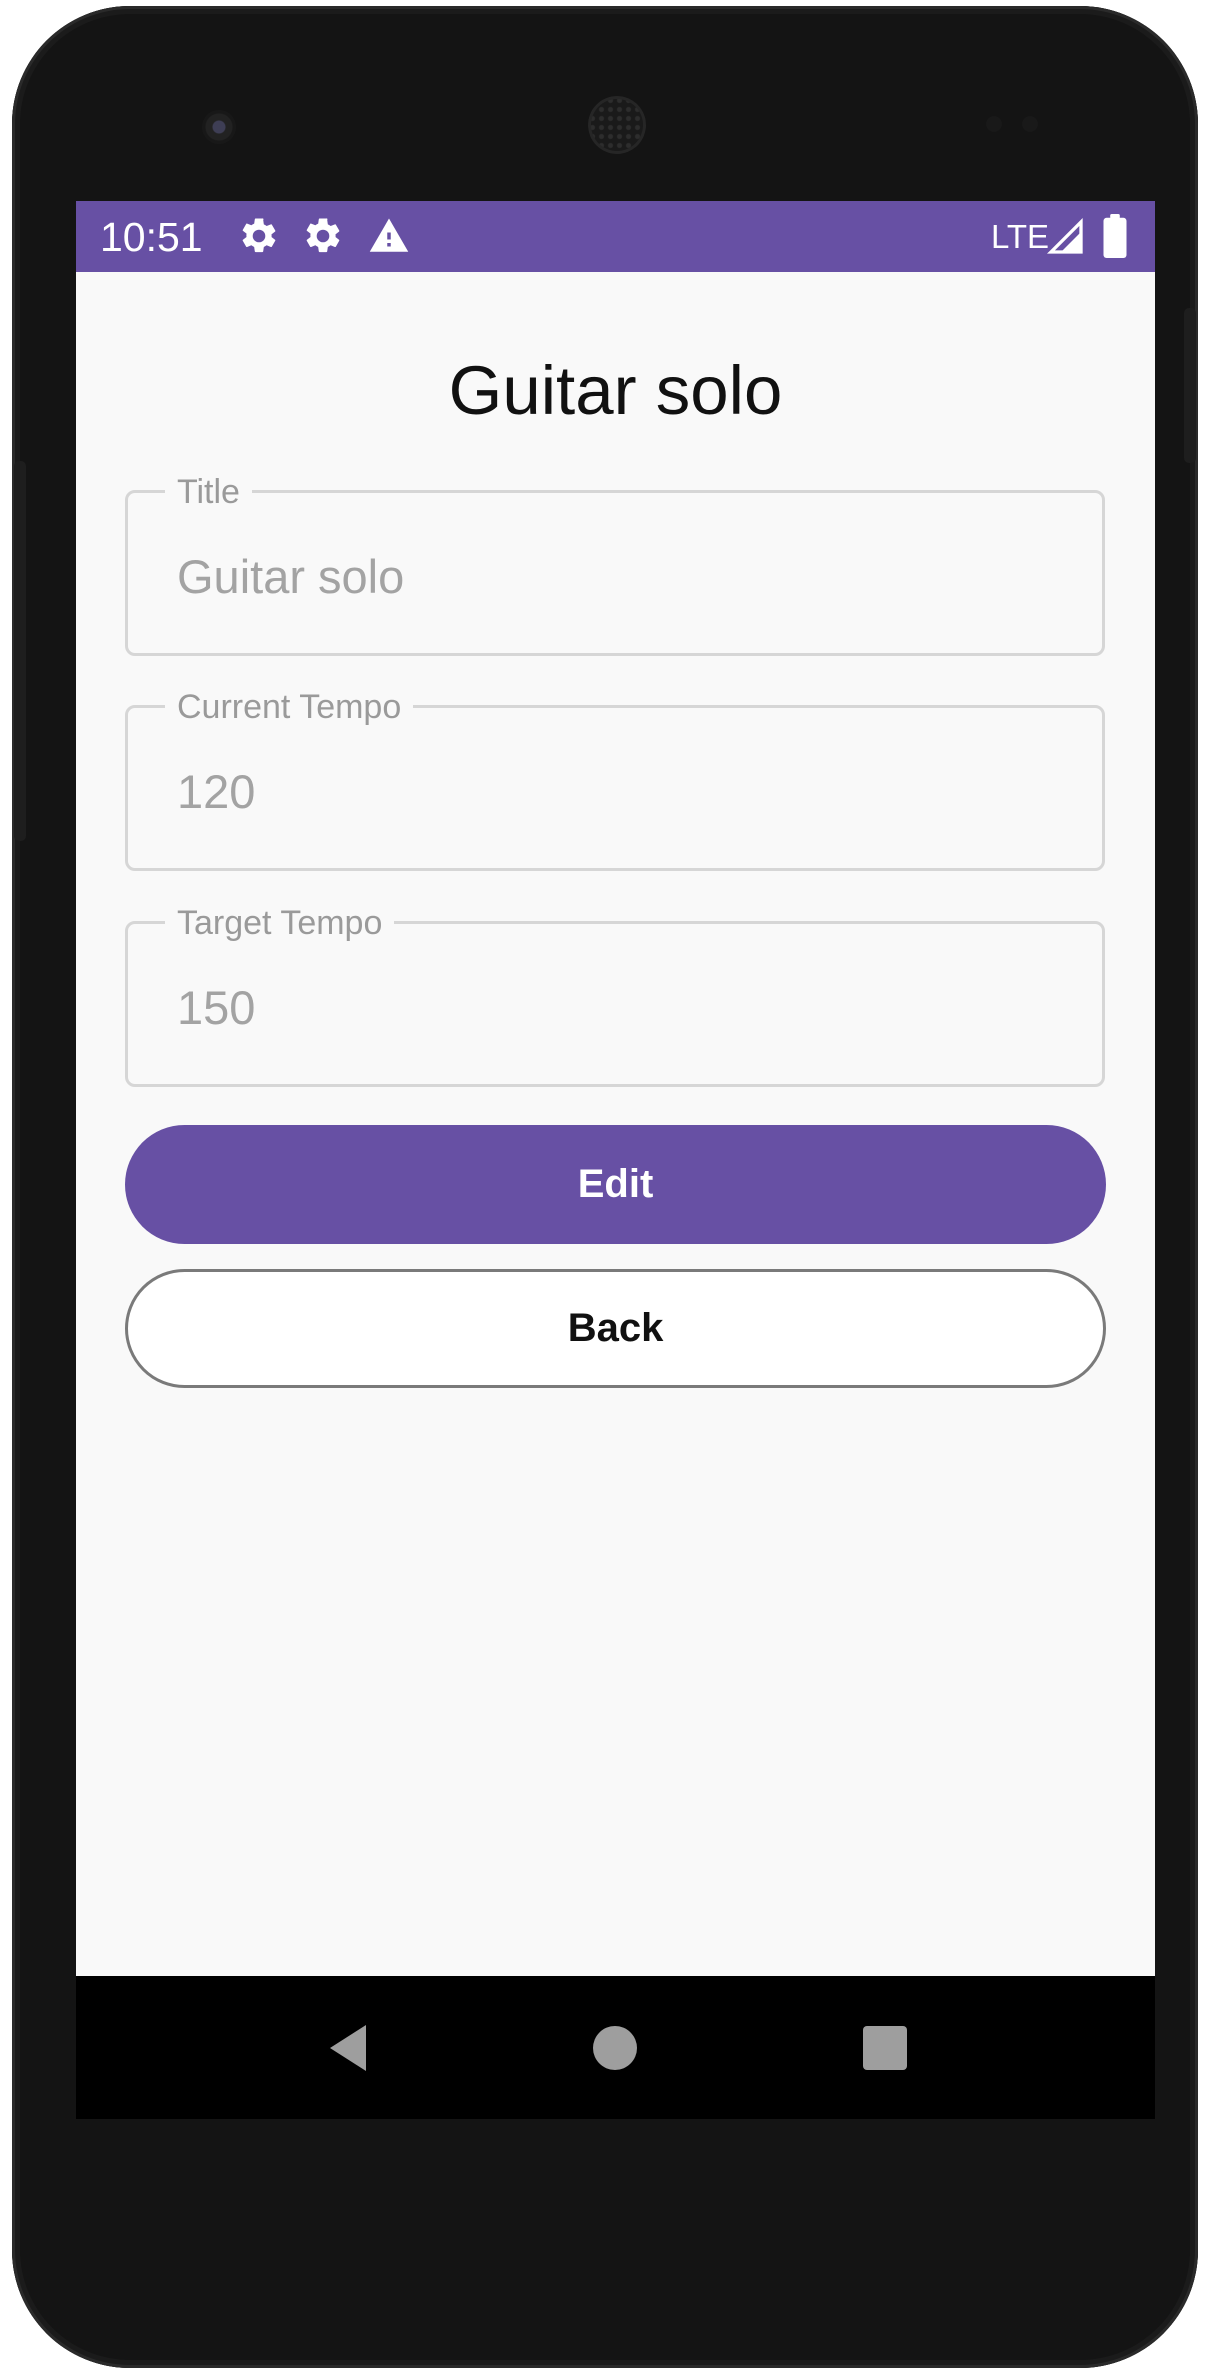 This screenshot has width=1210, height=2375. I want to click on back-button: Back, so click(615, 1328).